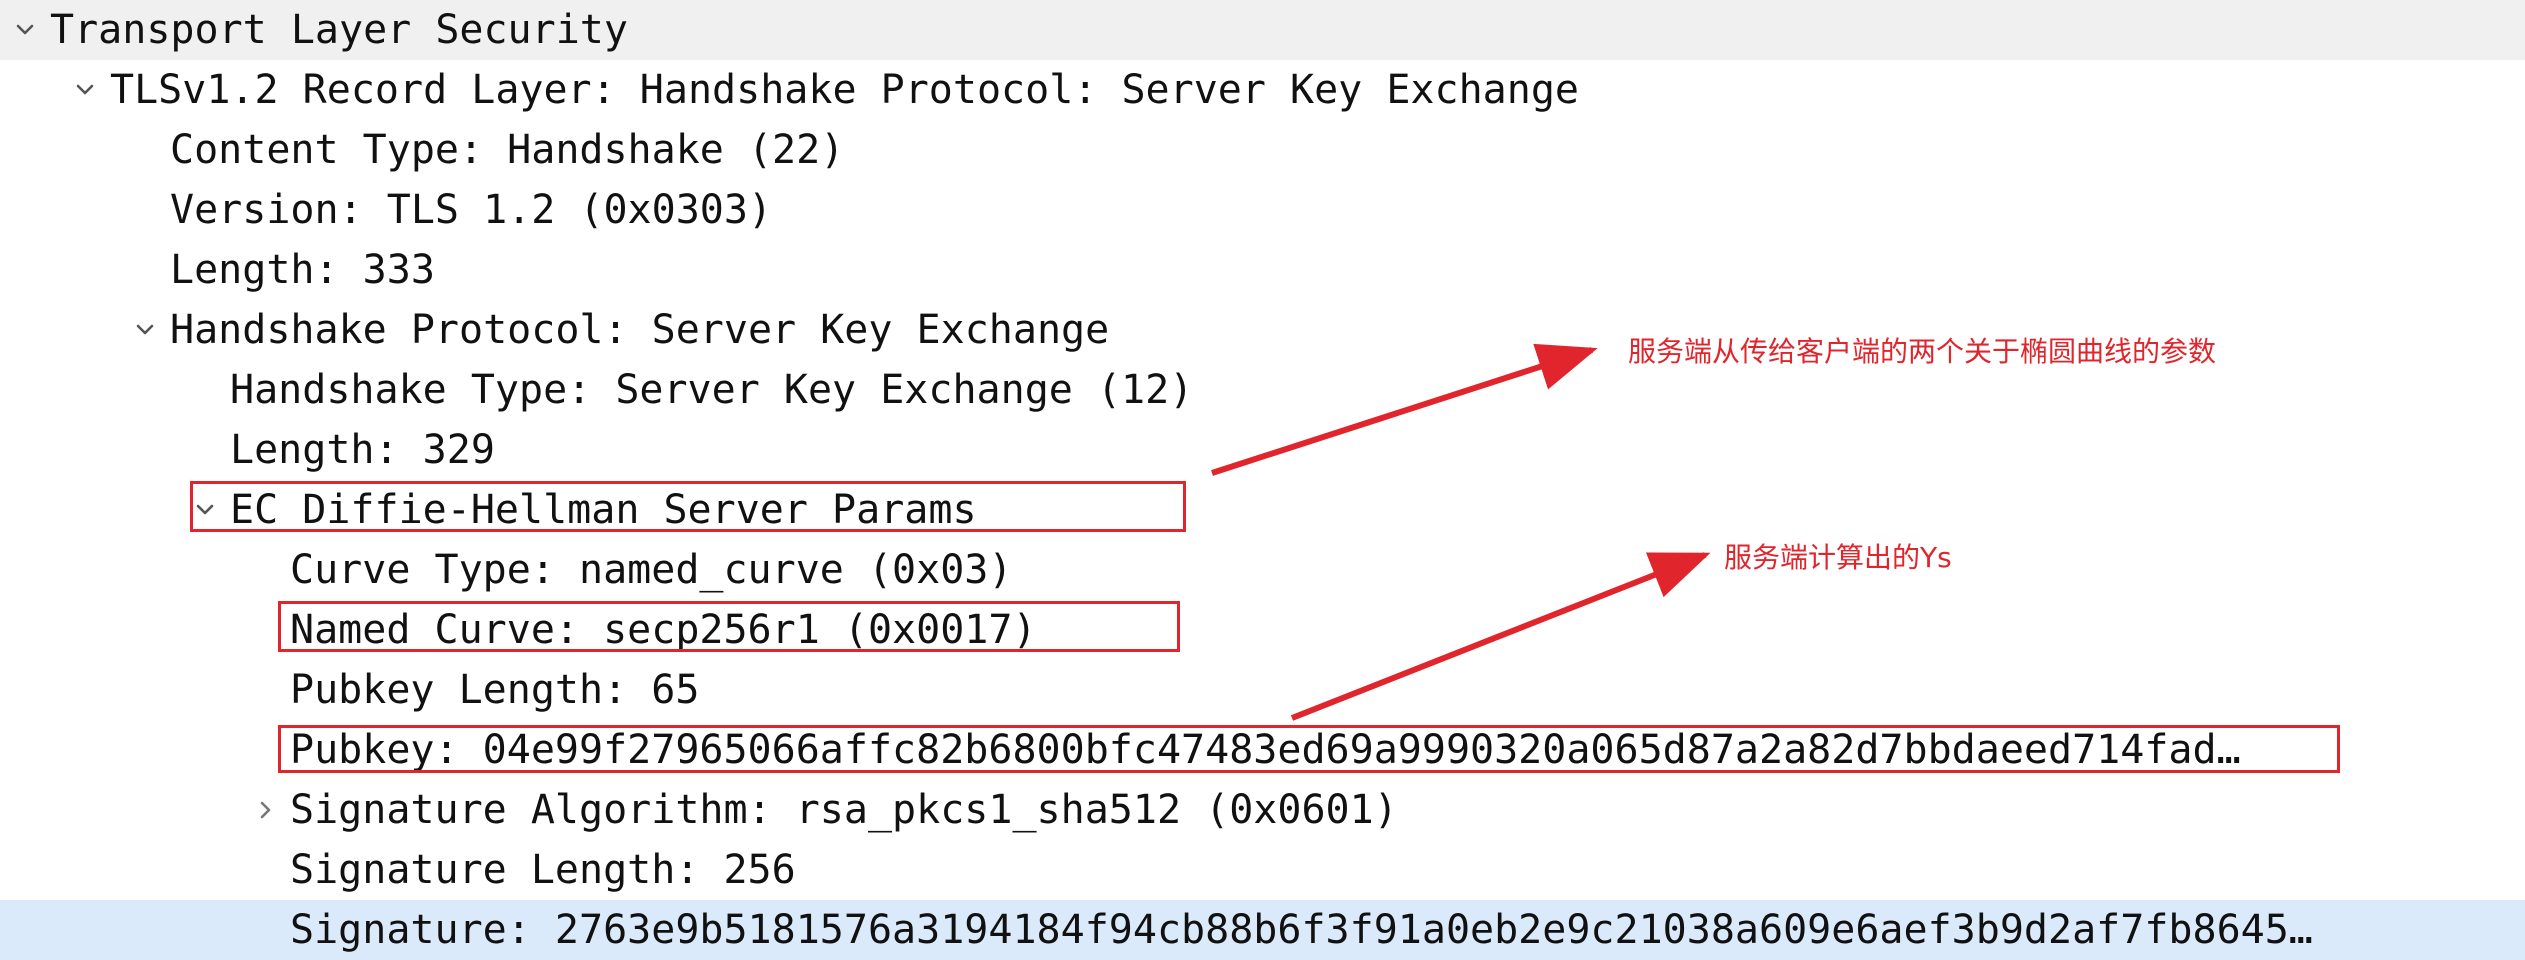 This screenshot has width=2525, height=960. Describe the element at coordinates (362, 450) in the screenshot. I see `tree-row-label: Length: 329` at that location.